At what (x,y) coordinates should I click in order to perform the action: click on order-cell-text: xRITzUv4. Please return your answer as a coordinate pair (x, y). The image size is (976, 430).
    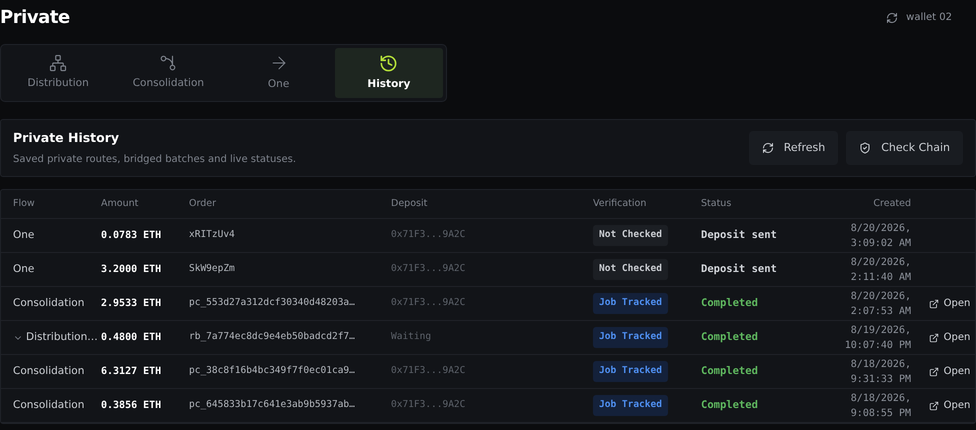
    Looking at the image, I should click on (212, 235).